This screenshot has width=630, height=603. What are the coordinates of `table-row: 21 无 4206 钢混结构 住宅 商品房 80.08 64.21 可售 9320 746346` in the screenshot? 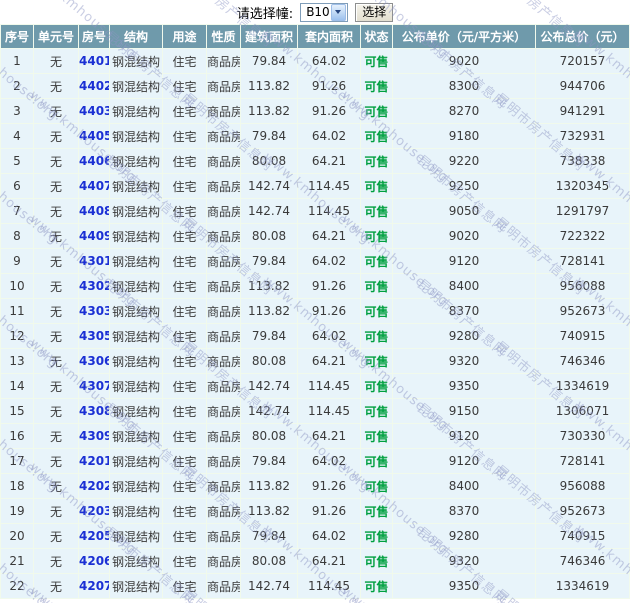 It's located at (315, 561).